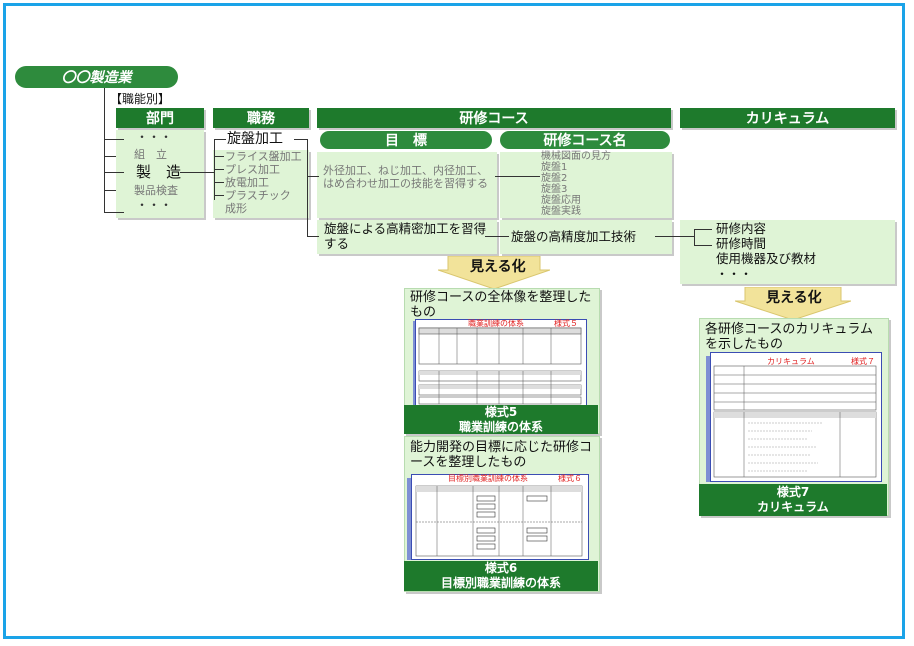 This screenshot has width=914, height=646. Describe the element at coordinates (150, 154) in the screenshot. I see `department-item: 組 立` at that location.